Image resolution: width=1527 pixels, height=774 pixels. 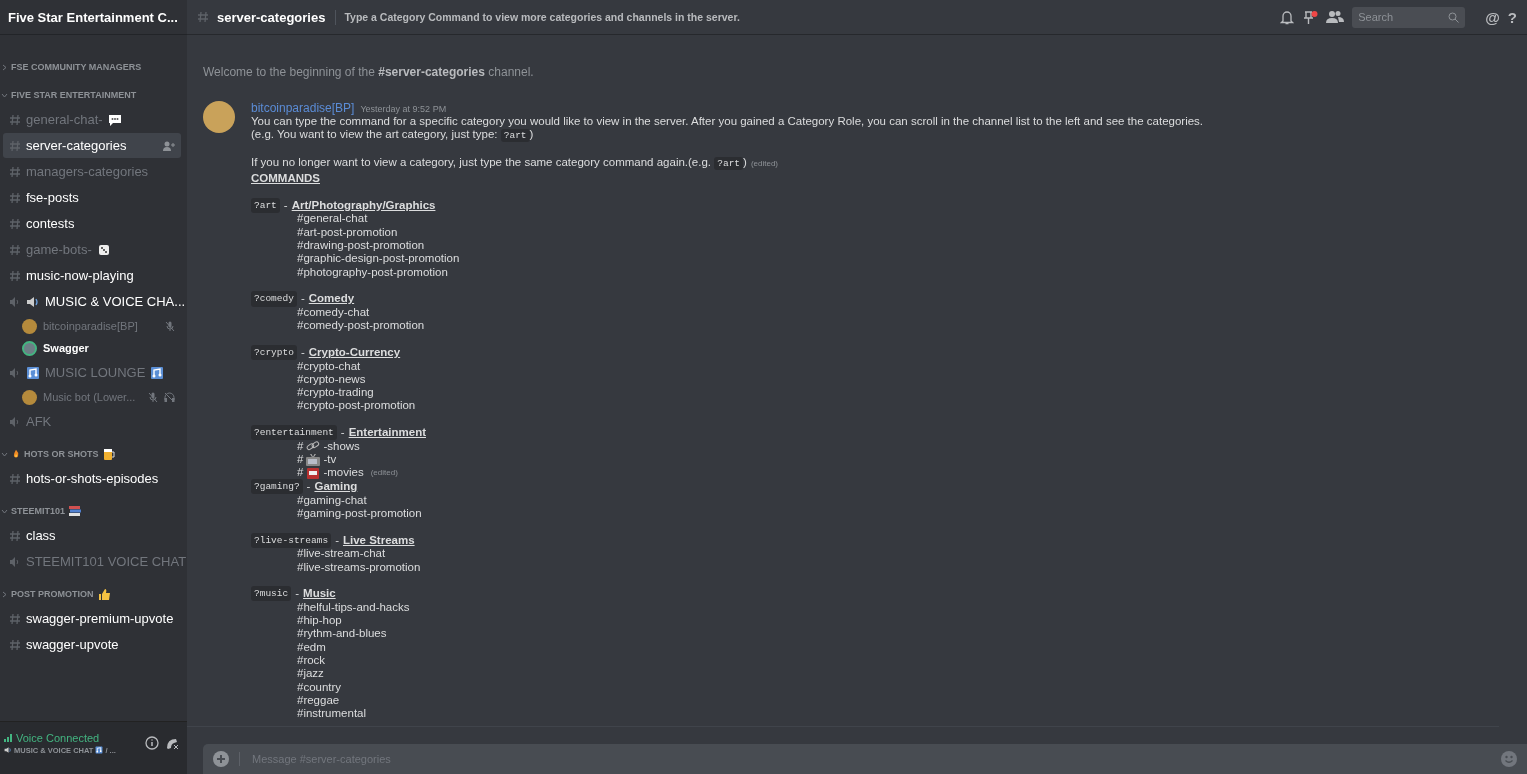 I want to click on command-code: ?gaming?, so click(x=277, y=487).